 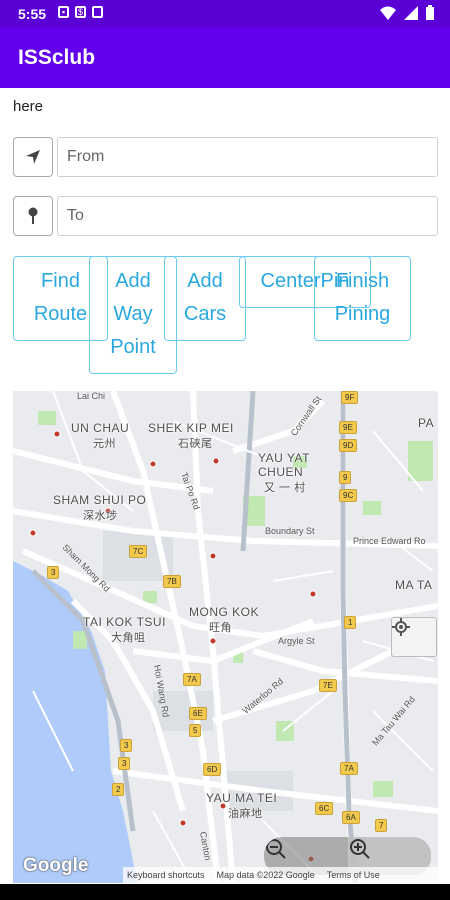 I want to click on route-badge: 9F, so click(x=350, y=397).